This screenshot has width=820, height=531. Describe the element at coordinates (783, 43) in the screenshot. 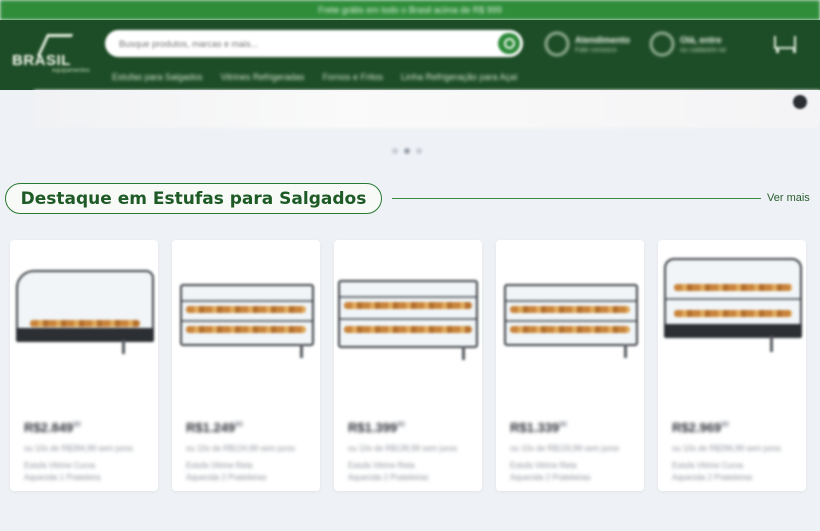

I see `cart-icon` at that location.